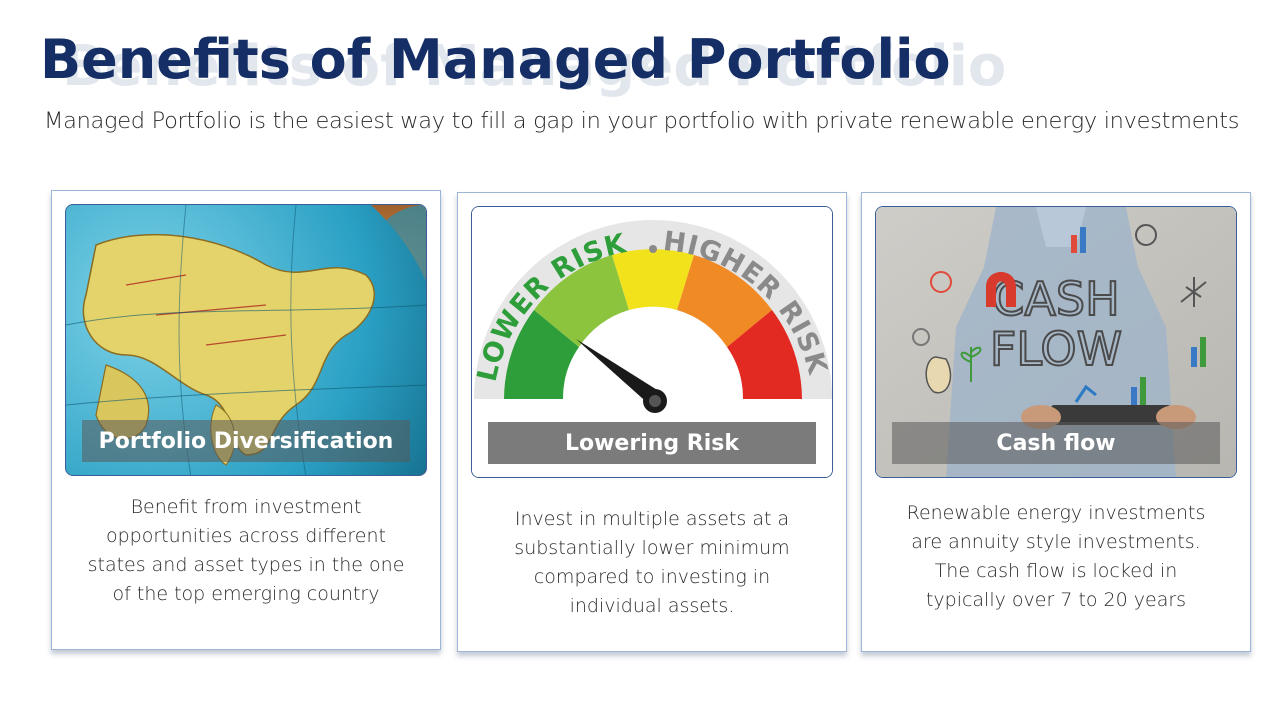 This screenshot has height=720, width=1280. What do you see at coordinates (1056, 443) in the screenshot?
I see `card-label: Cash flow` at bounding box center [1056, 443].